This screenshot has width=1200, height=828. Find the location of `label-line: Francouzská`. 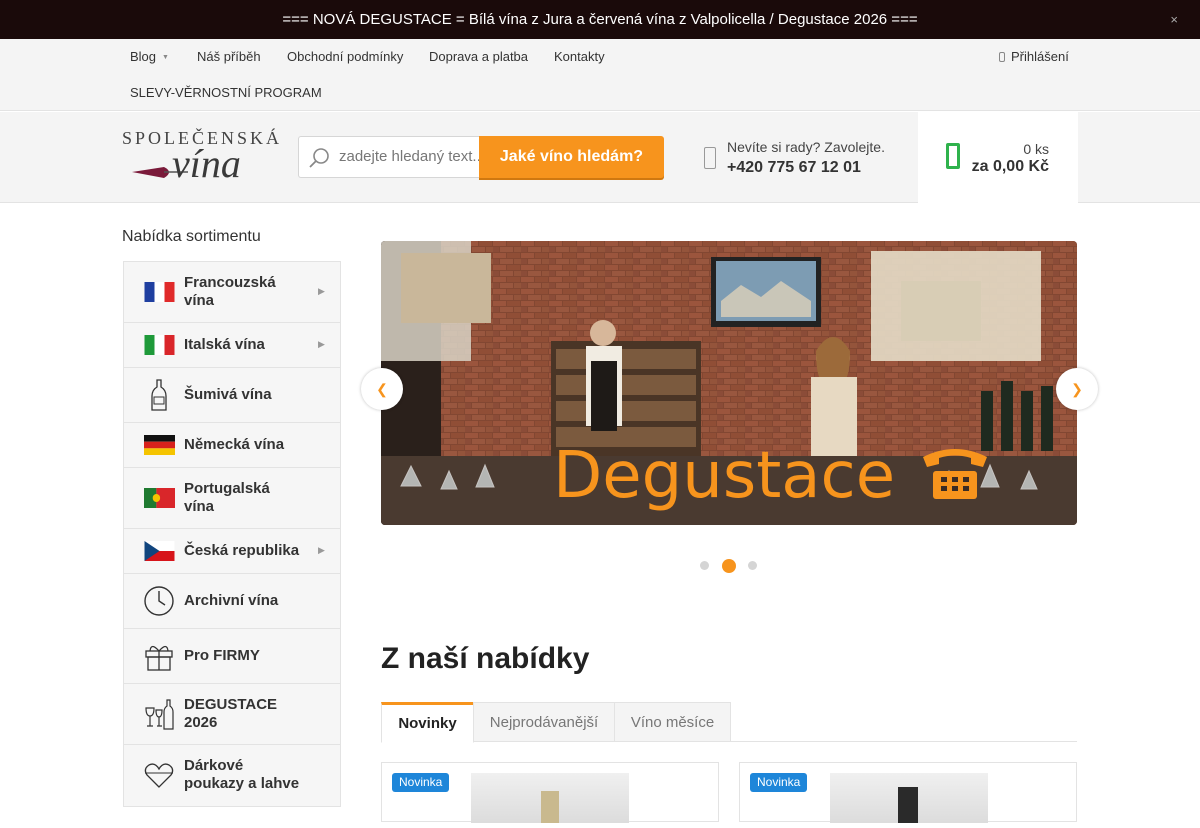

label-line: Francouzská is located at coordinates (230, 282).